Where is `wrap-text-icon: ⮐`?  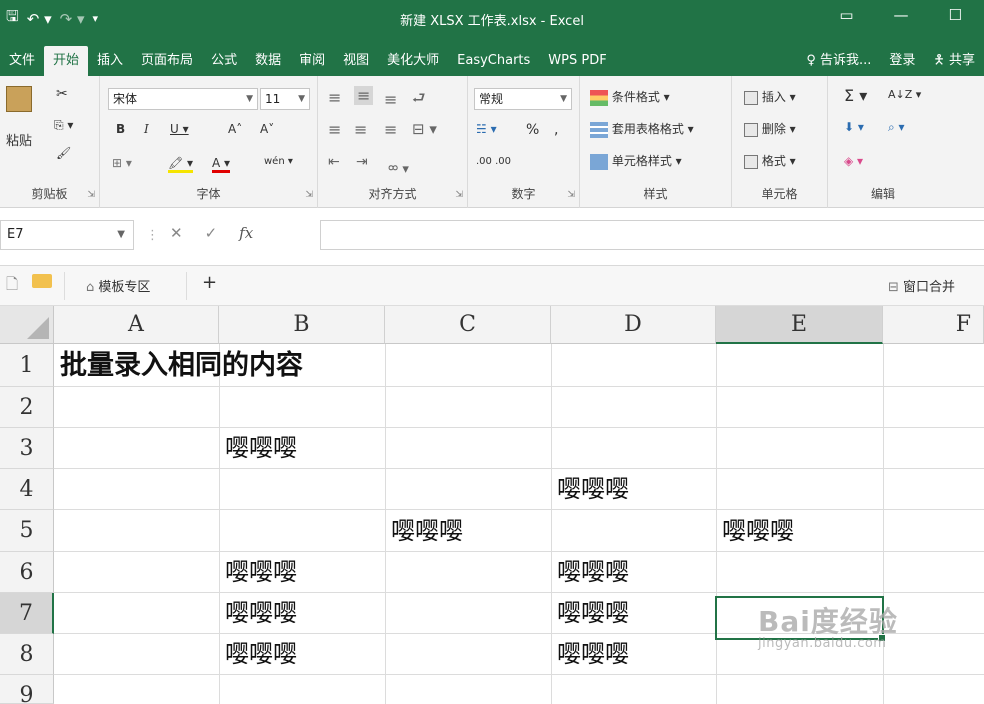 wrap-text-icon: ⮐ is located at coordinates (419, 100).